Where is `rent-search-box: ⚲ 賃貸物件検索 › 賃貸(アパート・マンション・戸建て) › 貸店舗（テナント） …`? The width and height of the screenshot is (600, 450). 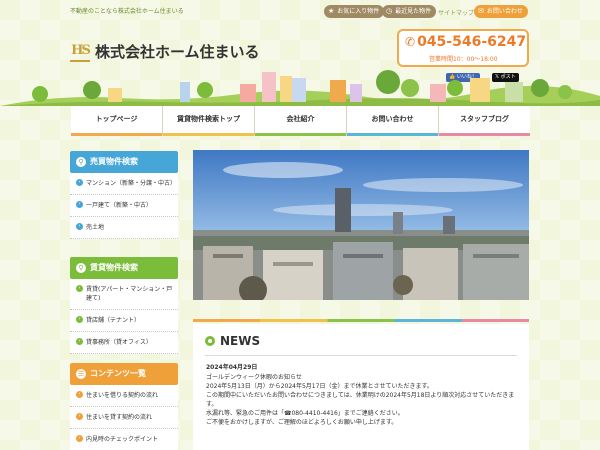
rent-search-box: ⚲ 賃貸物件検索 › 賃貸(アパート・マンション・戸建て) › 貸店舗（テナント） … is located at coordinates (124, 305).